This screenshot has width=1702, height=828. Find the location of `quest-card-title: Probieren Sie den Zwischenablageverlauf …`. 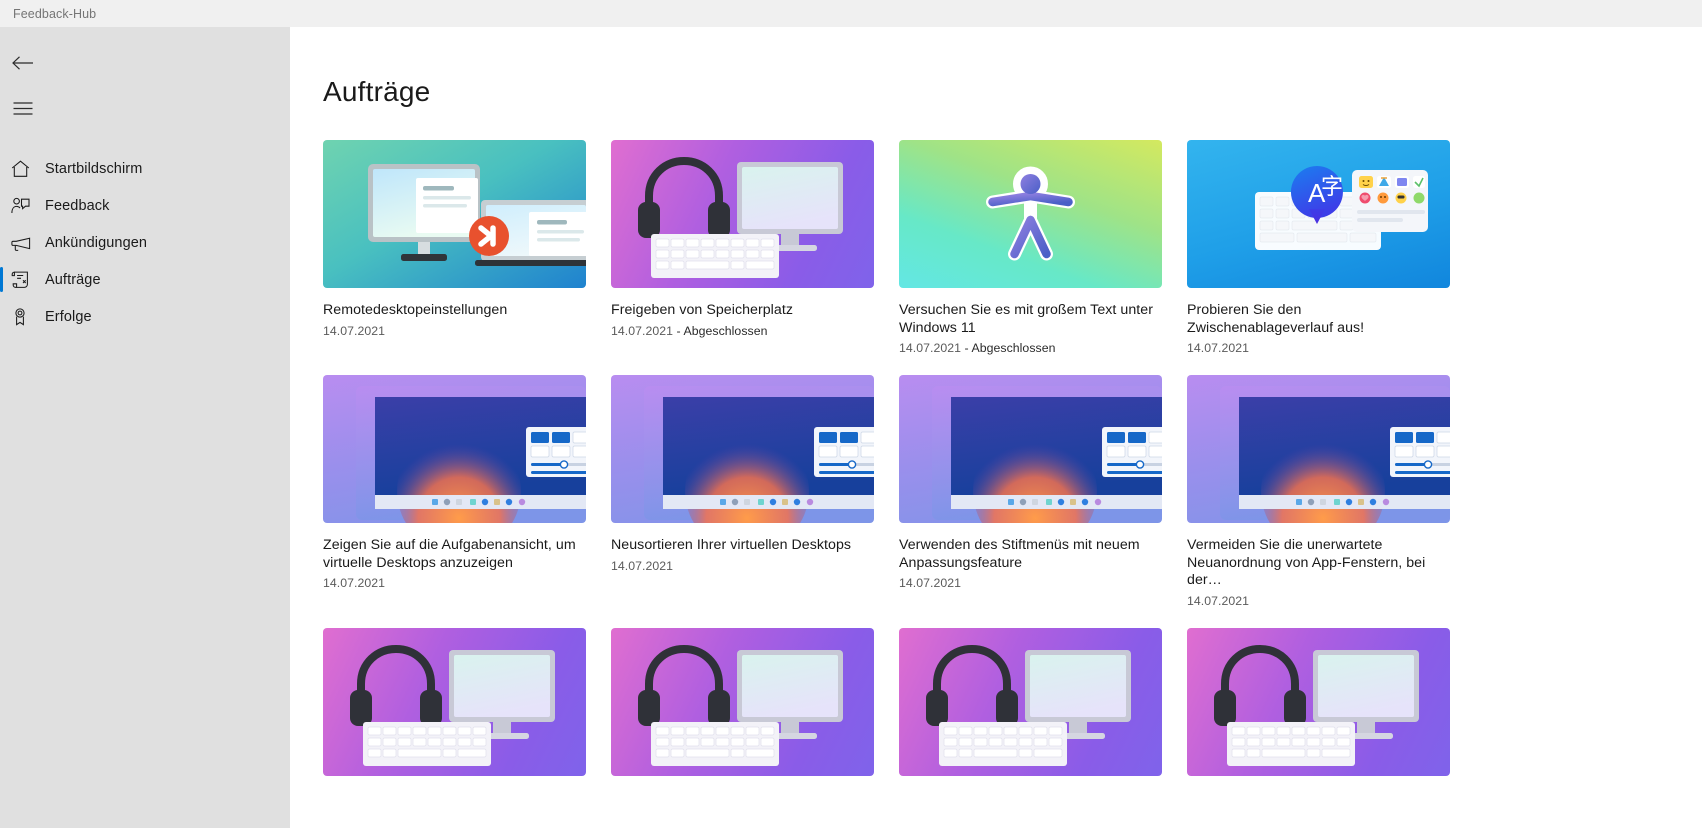

quest-card-title: Probieren Sie den Zwischenablageverlauf … is located at coordinates (1276, 319).